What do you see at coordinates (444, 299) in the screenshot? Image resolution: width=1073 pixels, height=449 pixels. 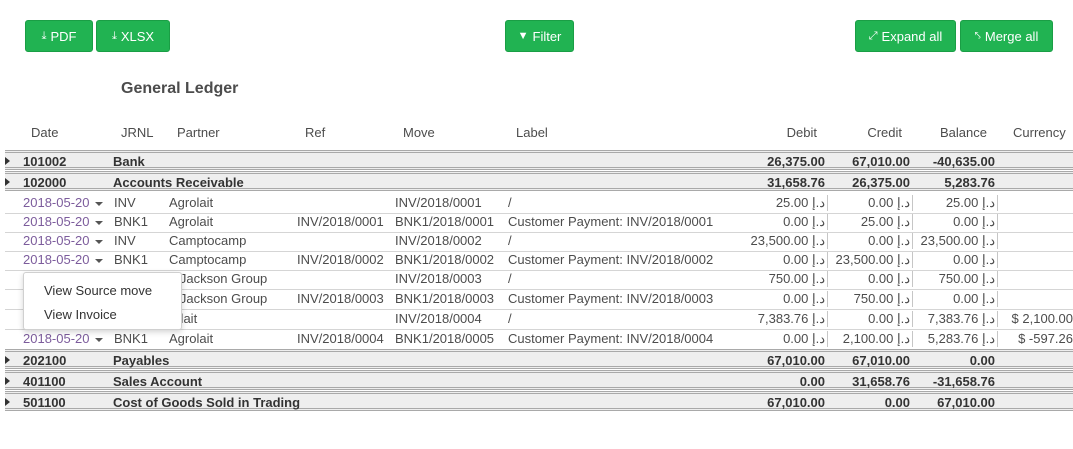 I see `move-line-move: BNK1/2018/0003` at bounding box center [444, 299].